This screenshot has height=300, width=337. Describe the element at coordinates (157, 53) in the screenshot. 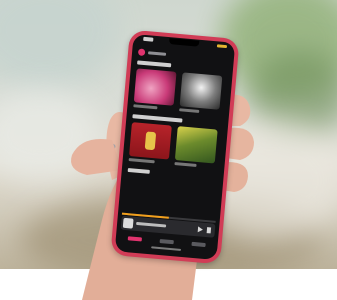

I see `app-title` at that location.